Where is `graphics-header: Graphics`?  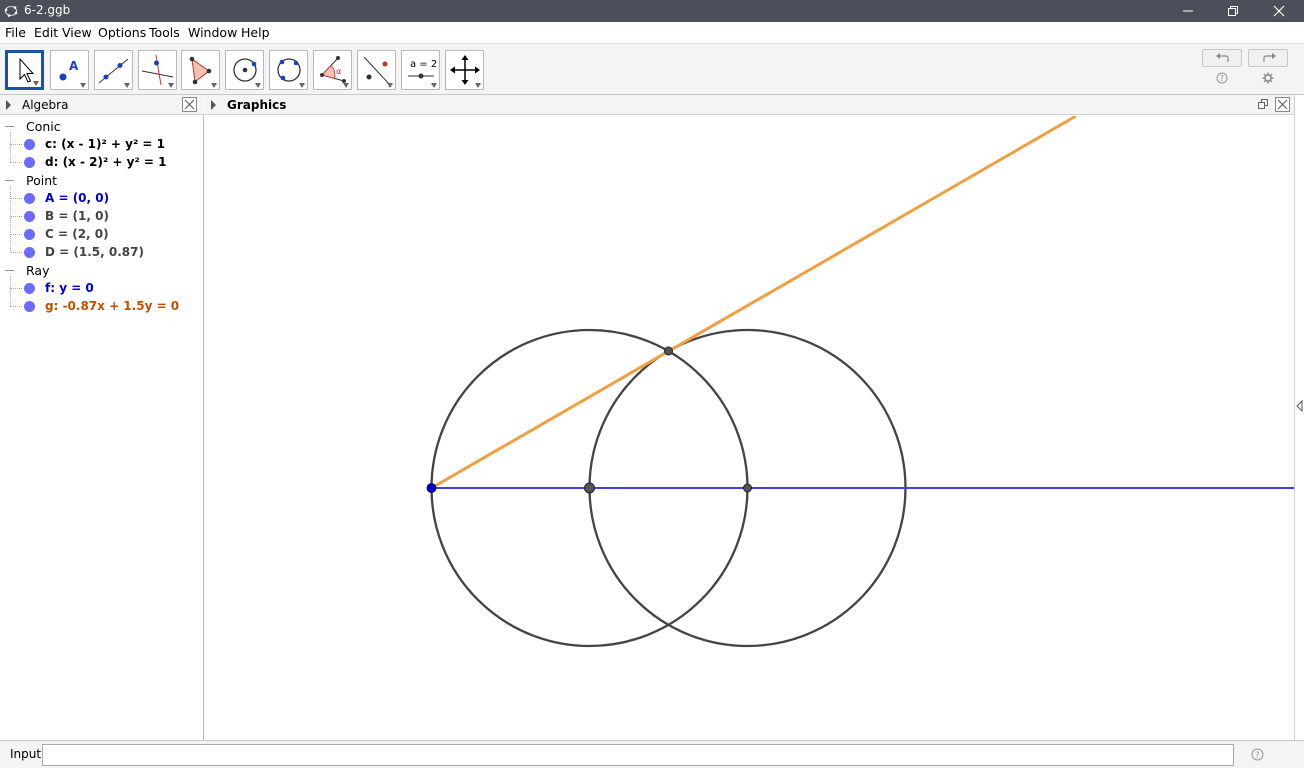 graphics-header: Graphics is located at coordinates (749, 105).